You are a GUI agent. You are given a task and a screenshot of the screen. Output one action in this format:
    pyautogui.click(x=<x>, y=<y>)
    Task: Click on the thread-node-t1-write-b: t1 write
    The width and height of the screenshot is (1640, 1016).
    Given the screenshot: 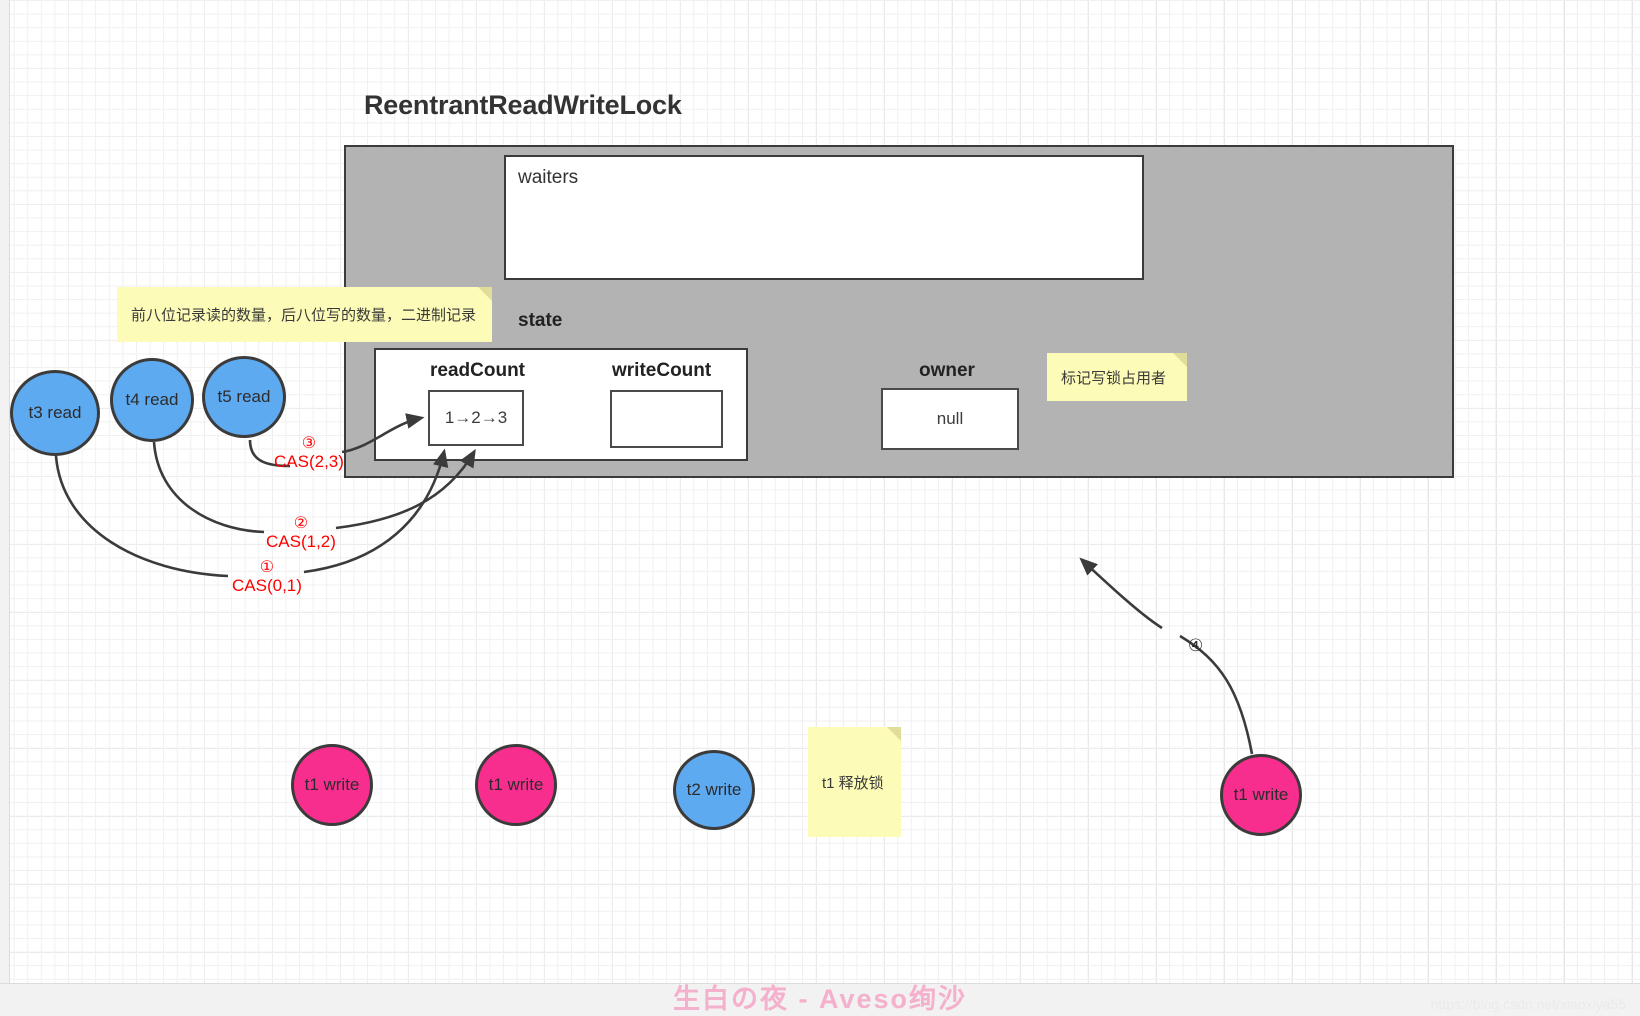 What is the action you would take?
    pyautogui.click(x=516, y=785)
    